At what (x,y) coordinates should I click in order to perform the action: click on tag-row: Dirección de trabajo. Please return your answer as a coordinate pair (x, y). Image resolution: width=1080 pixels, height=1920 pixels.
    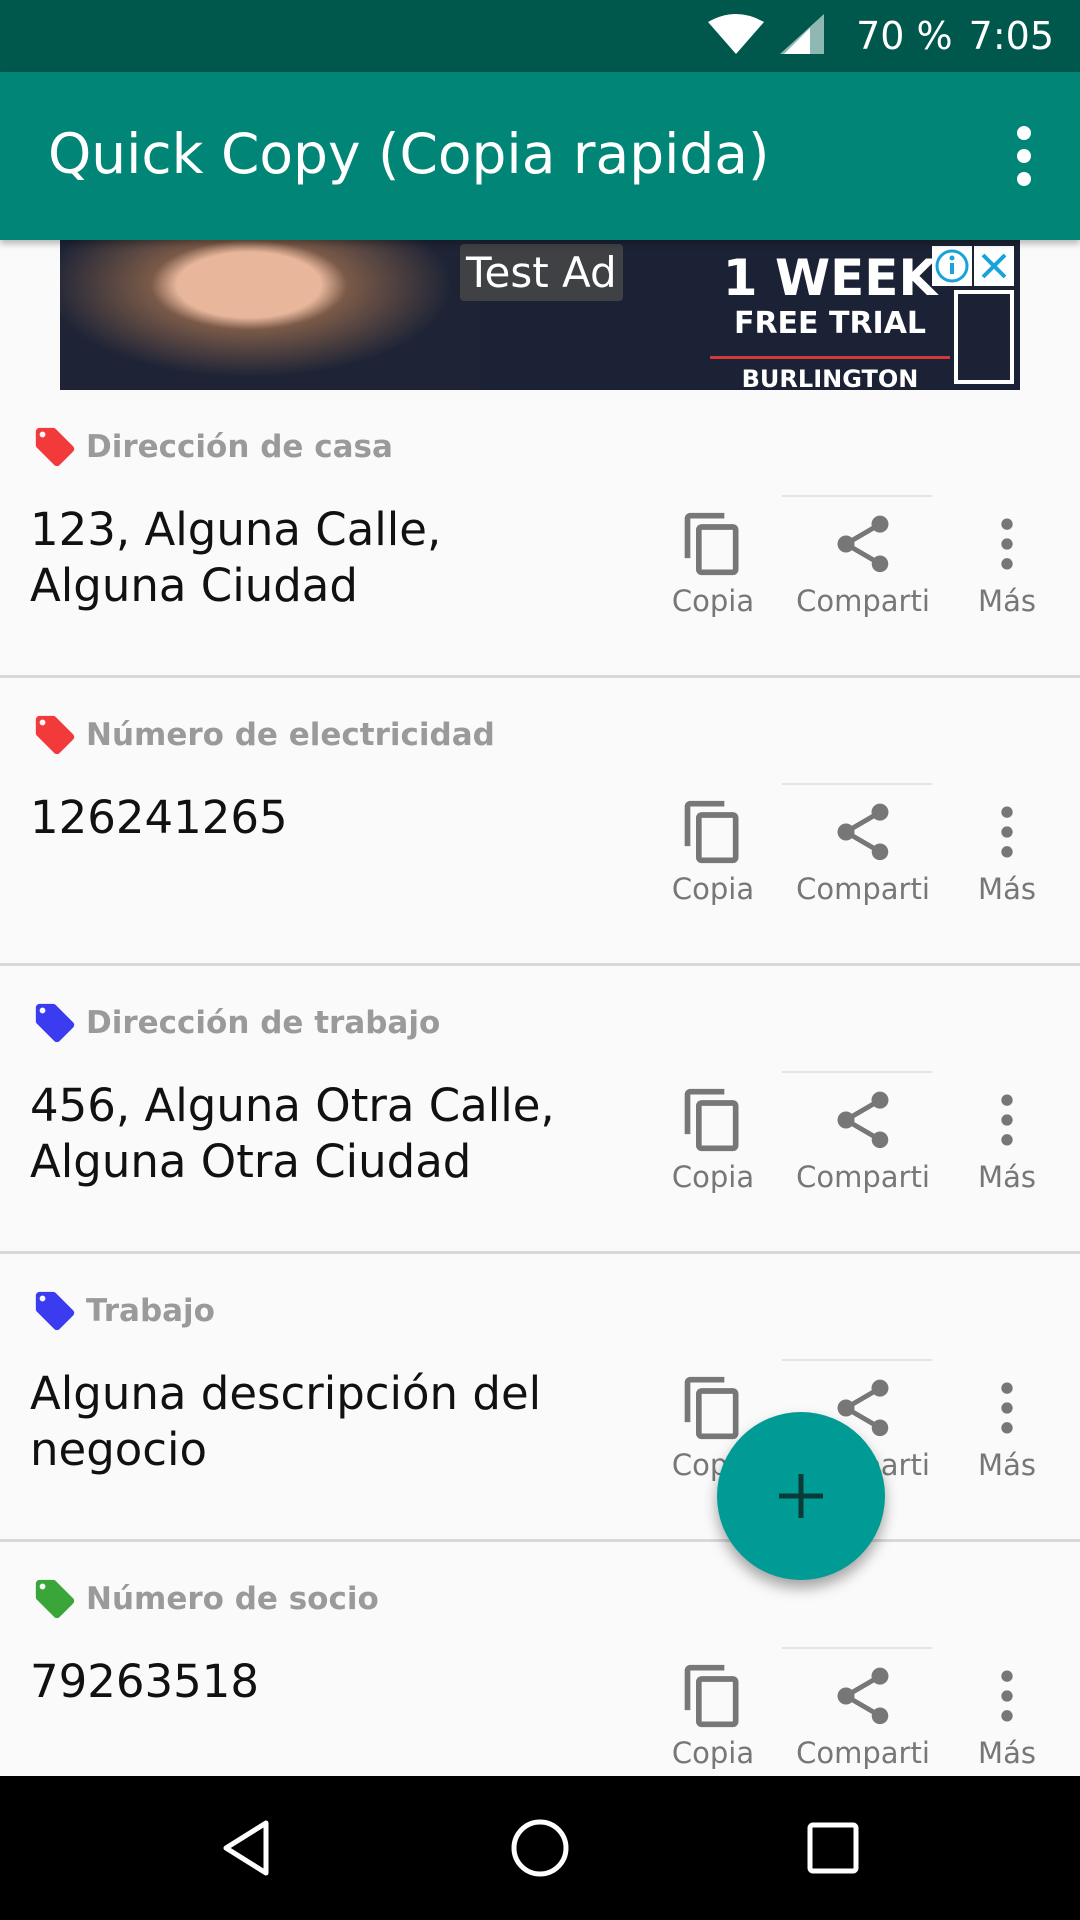
    Looking at the image, I should click on (236, 1023).